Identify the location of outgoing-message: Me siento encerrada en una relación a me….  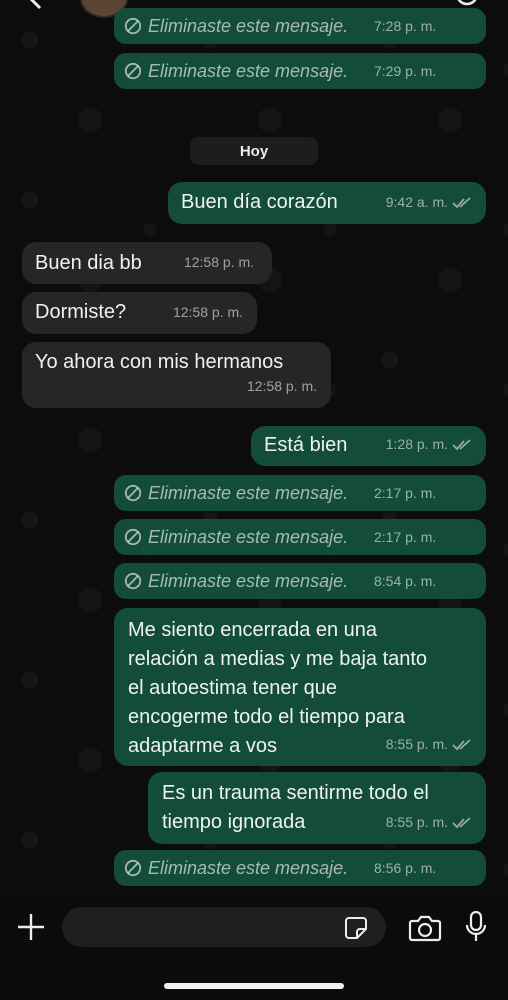
(300, 687).